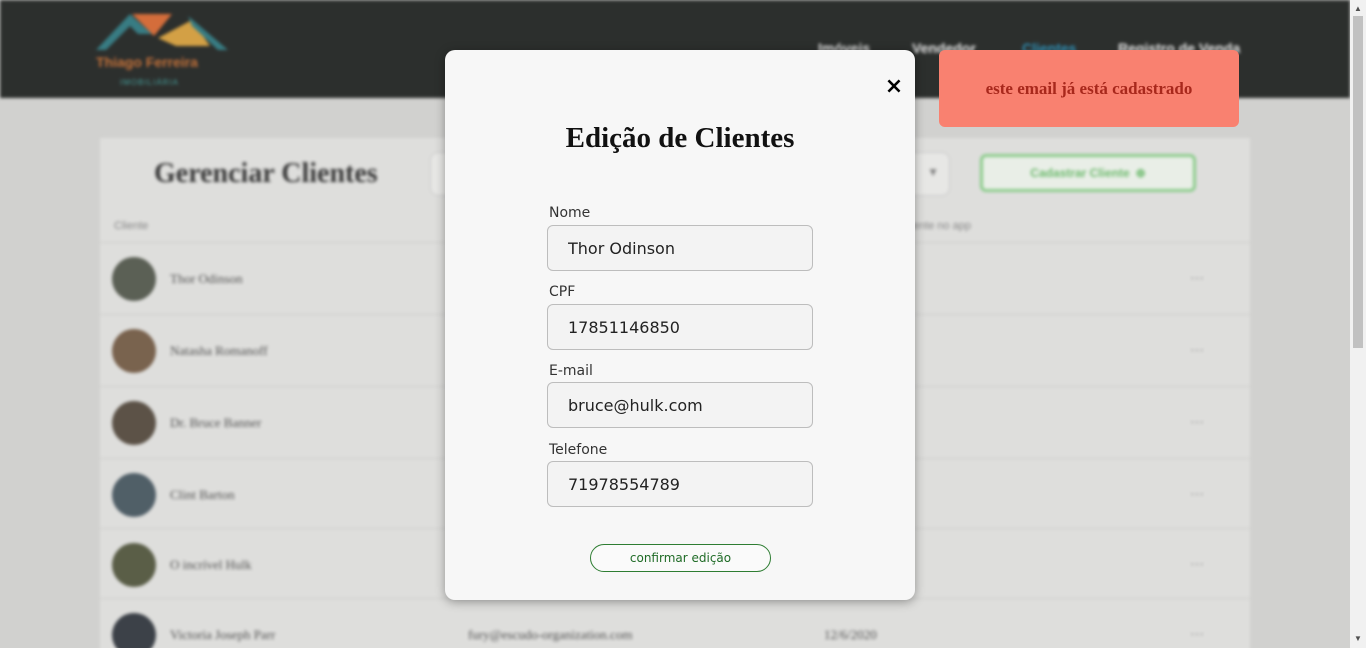 Image resolution: width=1366 pixels, height=648 pixels. What do you see at coordinates (1358, 182) in the screenshot?
I see `scrollbar-thumb` at bounding box center [1358, 182].